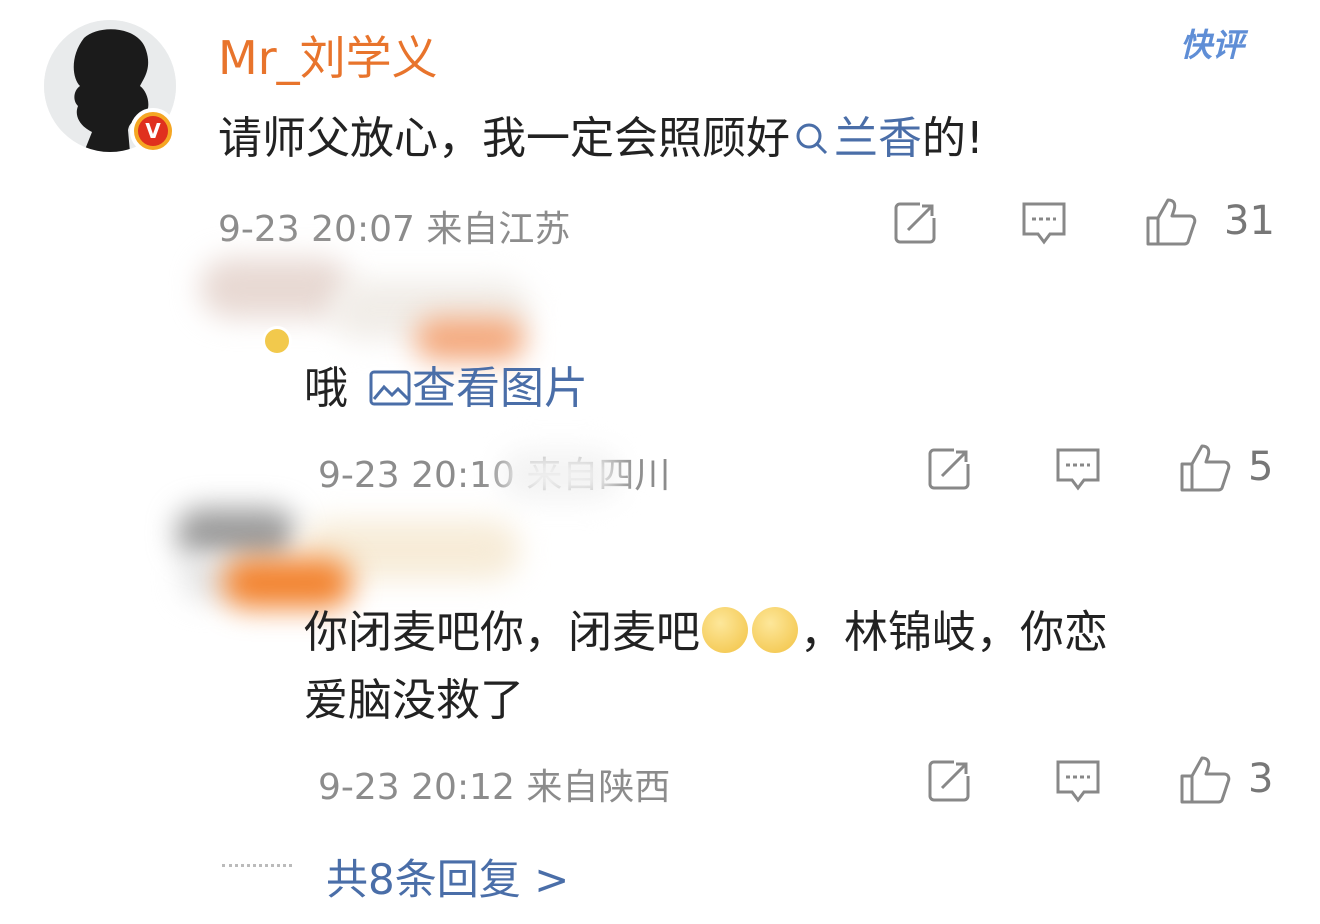  I want to click on reply-text: 哦 查看图片, so click(446, 384).